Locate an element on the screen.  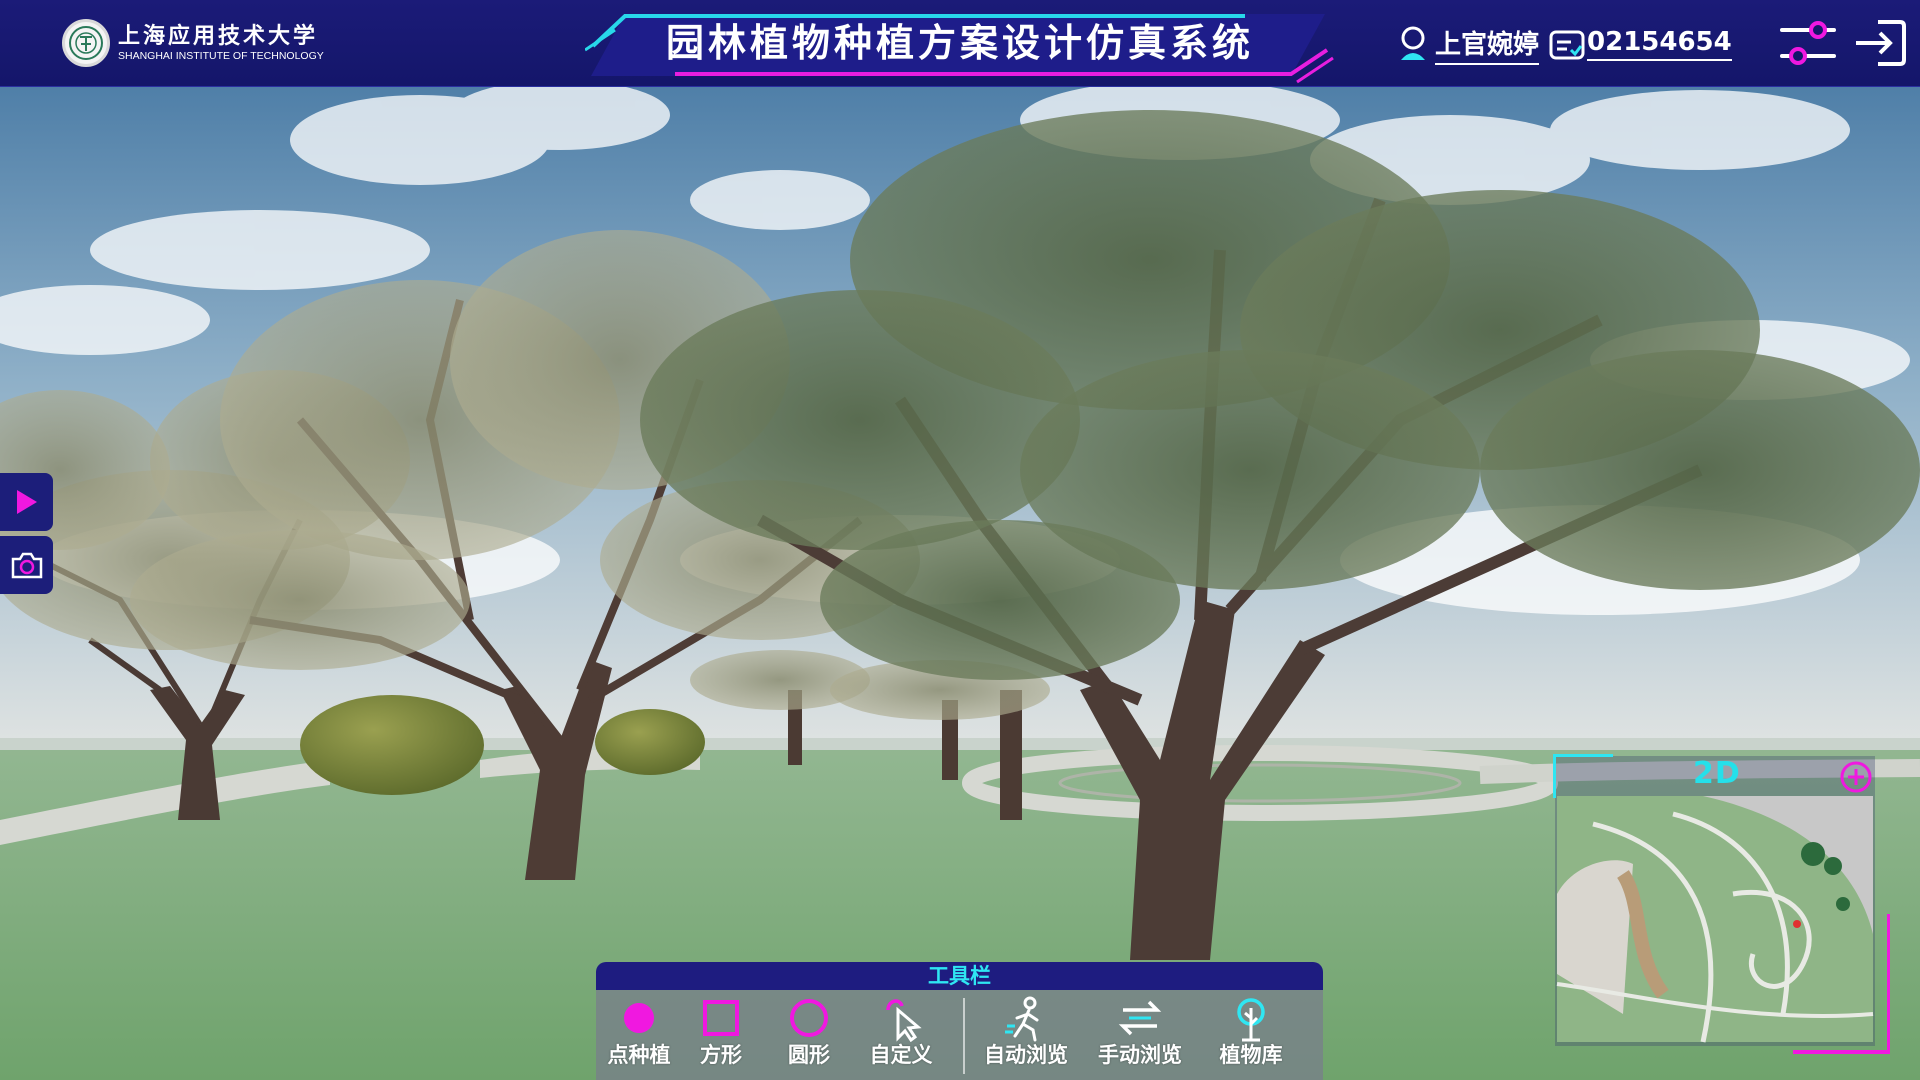
tool-square: 方形 is located at coordinates (721, 1035).